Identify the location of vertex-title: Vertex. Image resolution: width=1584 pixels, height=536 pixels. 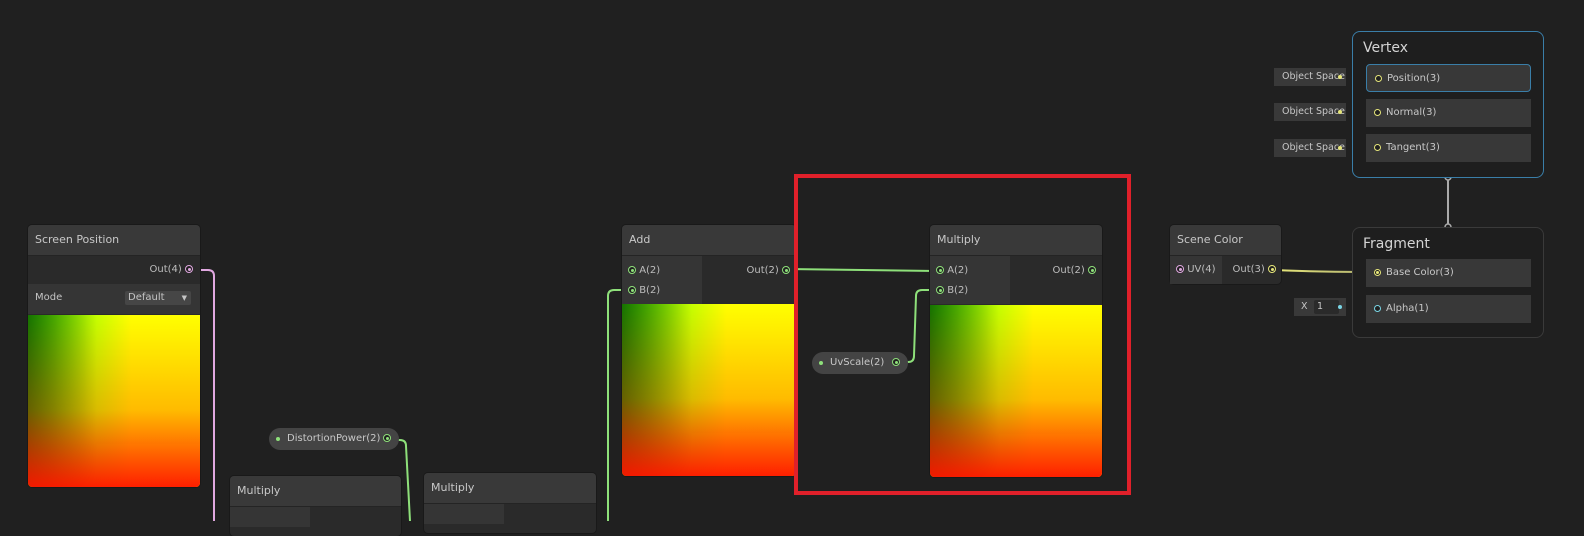
(1386, 48).